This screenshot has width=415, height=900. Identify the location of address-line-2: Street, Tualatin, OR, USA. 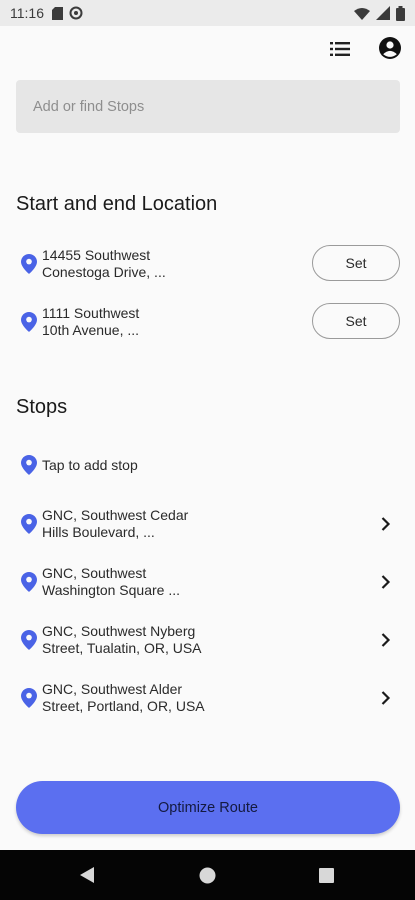
(122, 648).